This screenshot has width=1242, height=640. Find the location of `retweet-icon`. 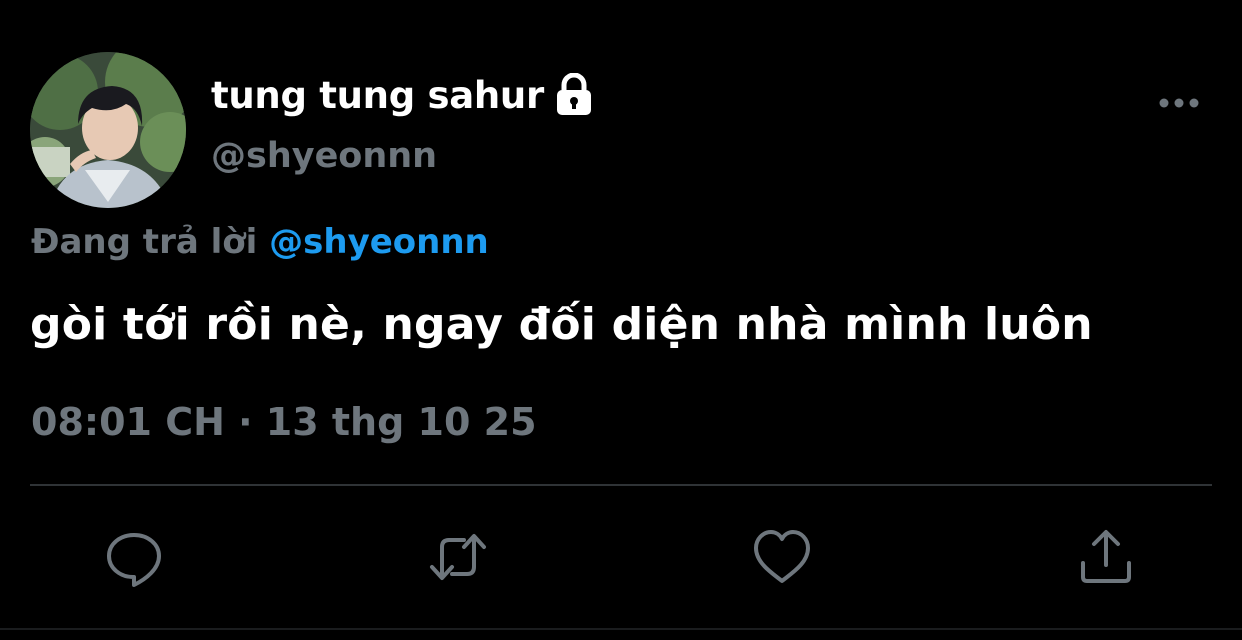

retweet-icon is located at coordinates (458, 557).